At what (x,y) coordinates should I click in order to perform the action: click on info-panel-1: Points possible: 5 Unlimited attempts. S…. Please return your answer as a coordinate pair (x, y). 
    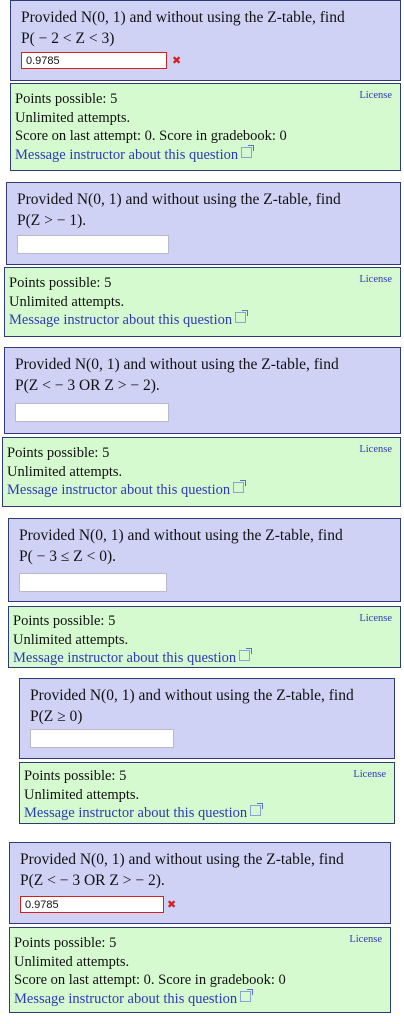
    Looking at the image, I should click on (205, 127).